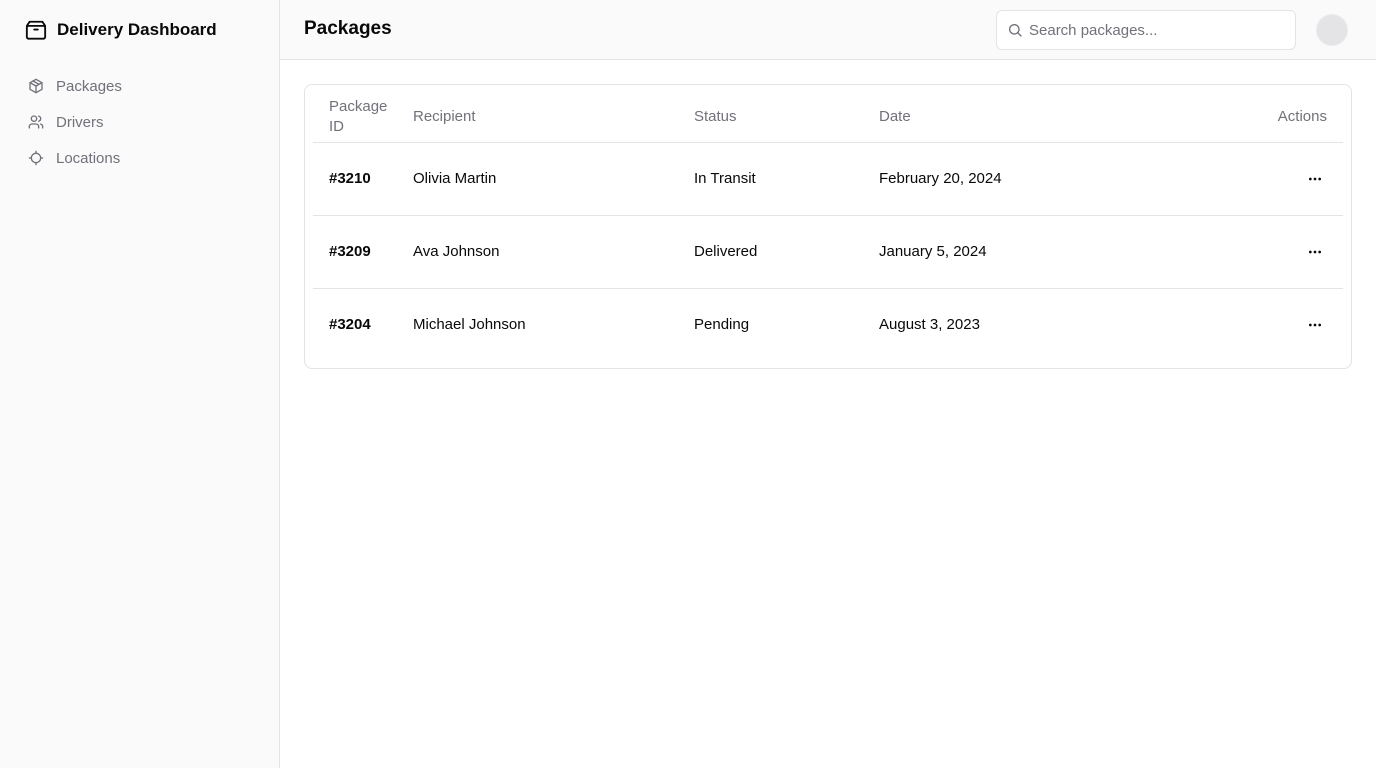 Image resolution: width=1376 pixels, height=768 pixels. I want to click on package-box-icon, so click(36, 30).